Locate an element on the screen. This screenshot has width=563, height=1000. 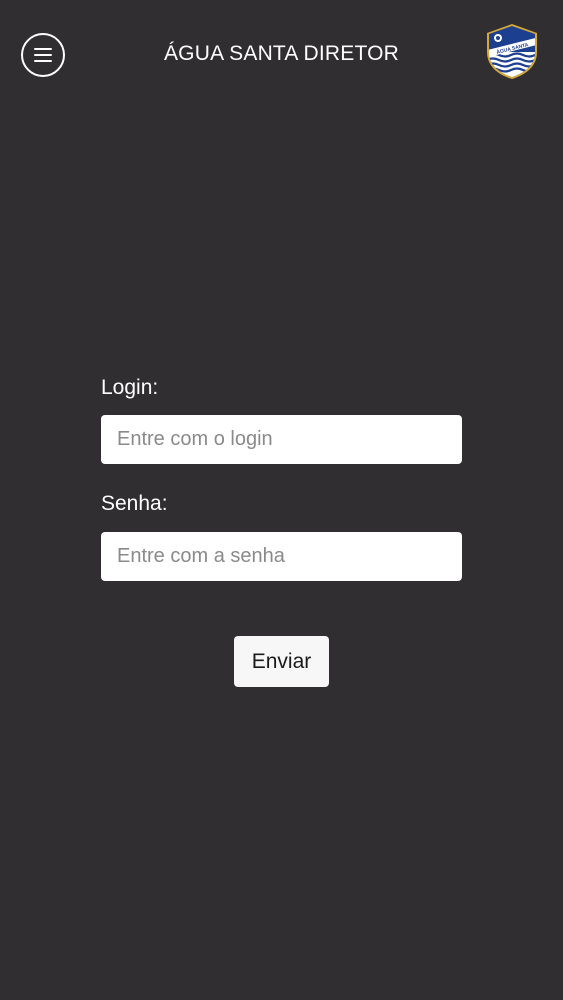
app-title: ÁGUA SANTA DIRETOR is located at coordinates (281, 53).